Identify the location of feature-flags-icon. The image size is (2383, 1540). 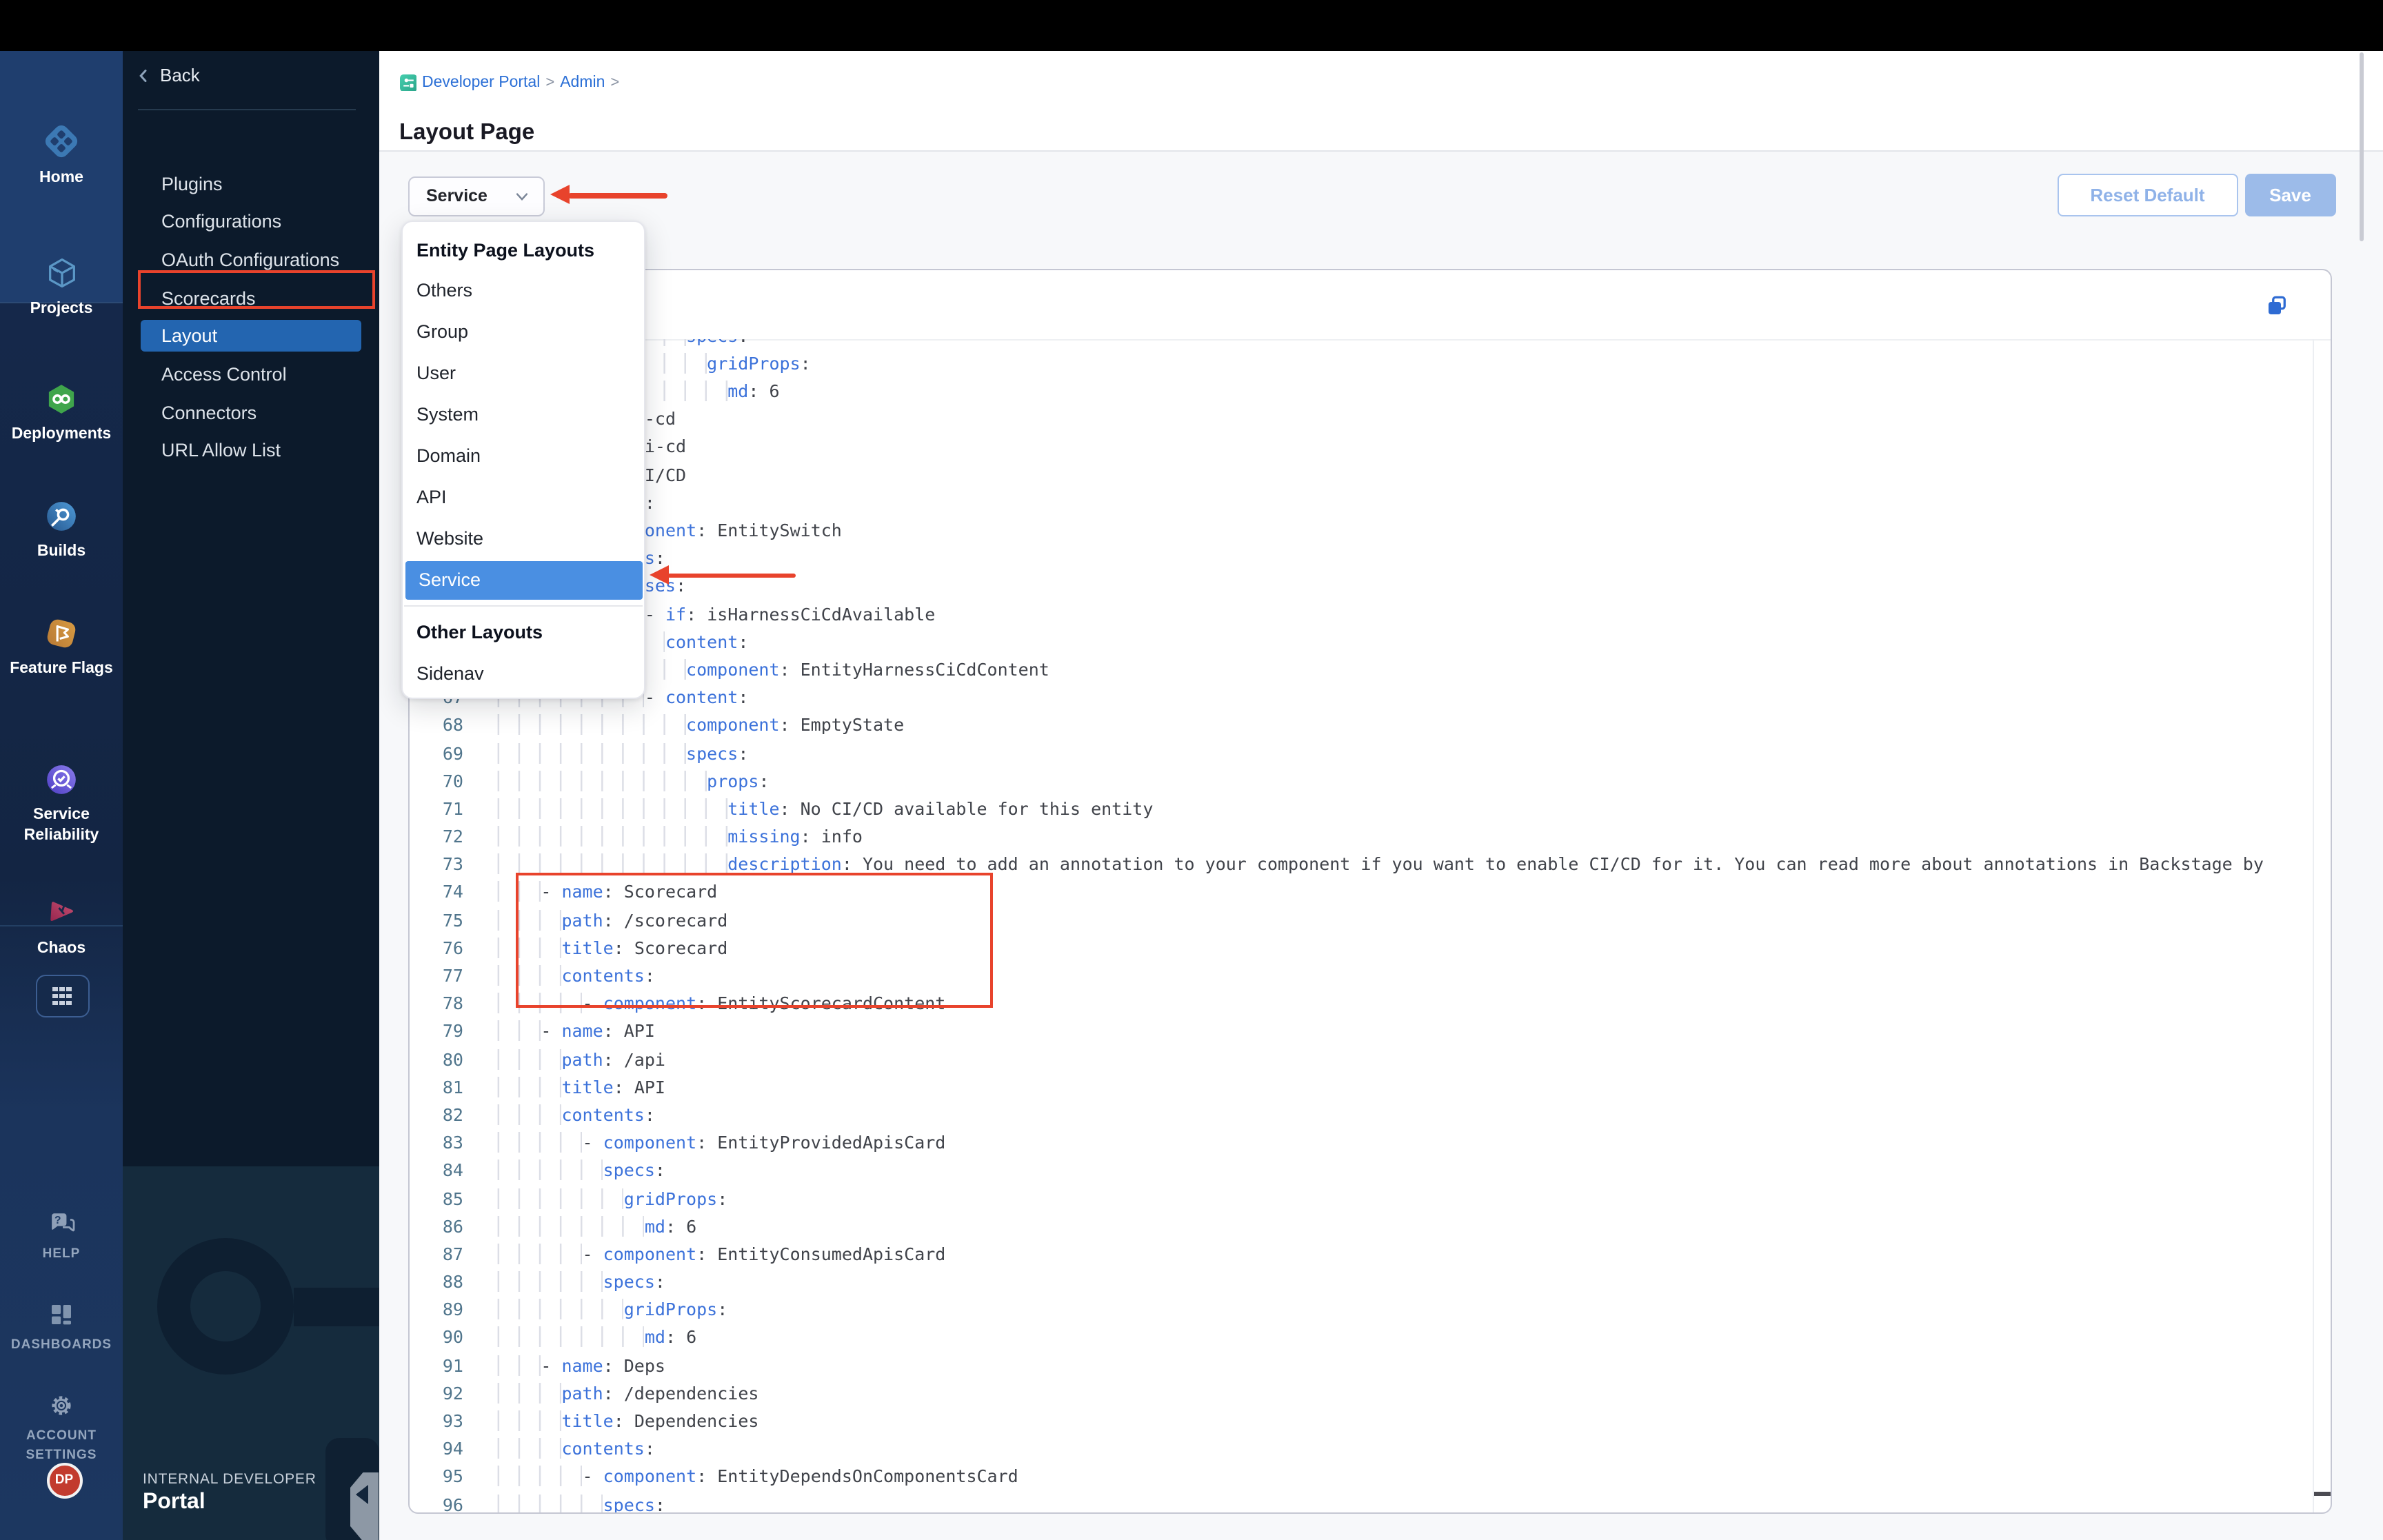
(61, 633).